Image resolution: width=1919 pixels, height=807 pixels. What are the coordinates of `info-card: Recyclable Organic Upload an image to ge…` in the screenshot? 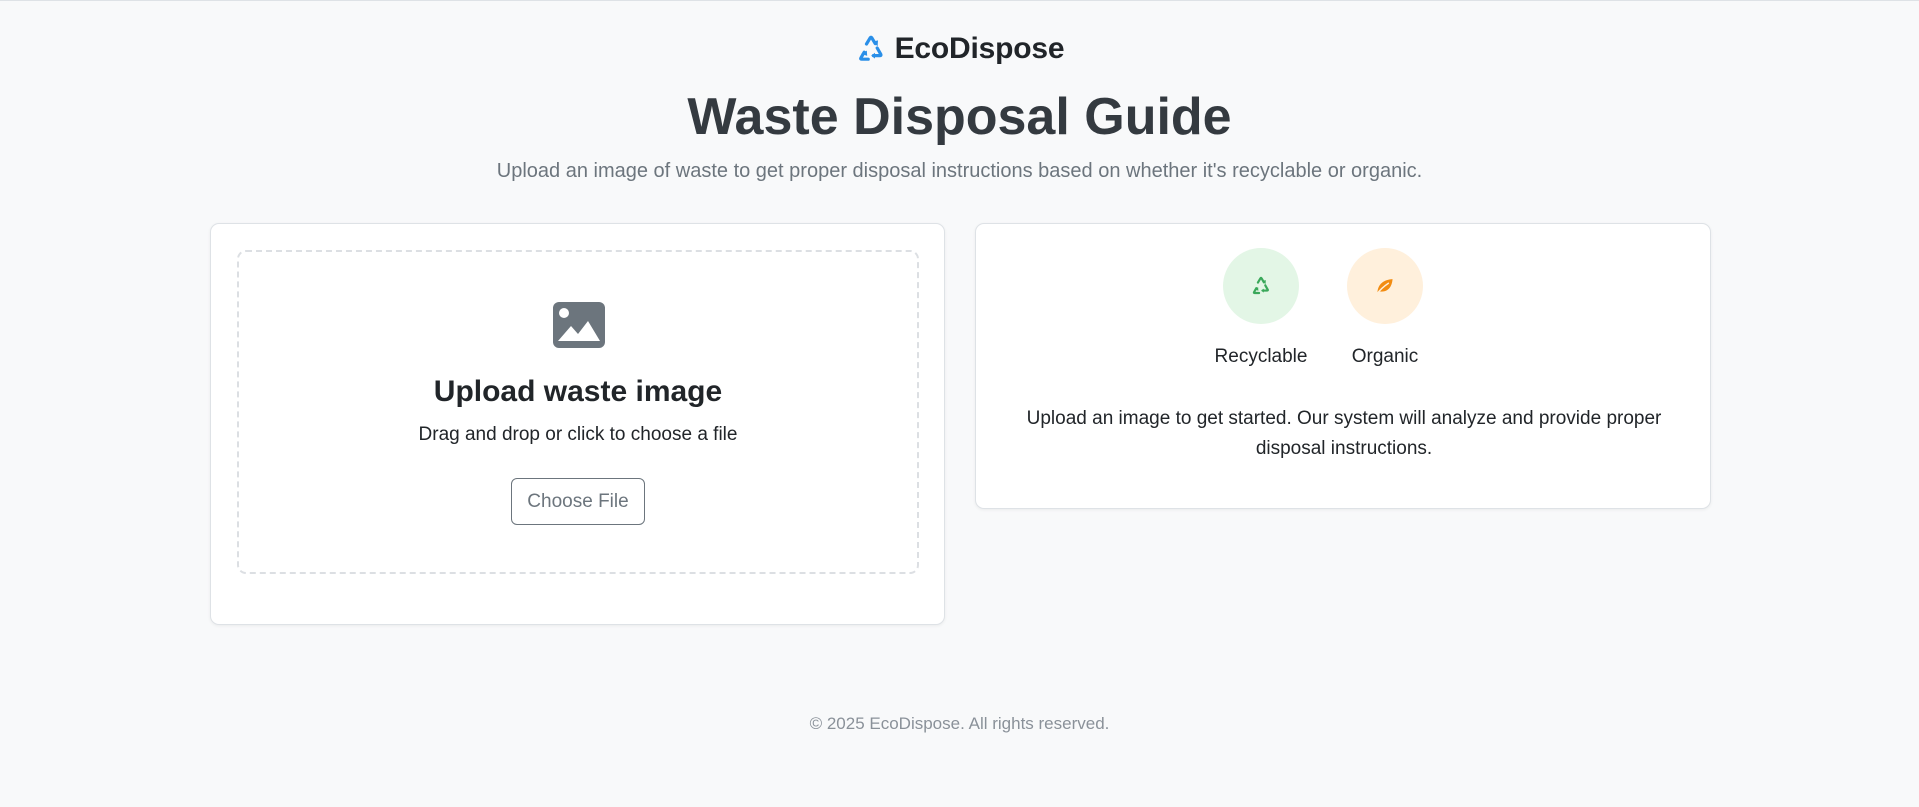 It's located at (1343, 366).